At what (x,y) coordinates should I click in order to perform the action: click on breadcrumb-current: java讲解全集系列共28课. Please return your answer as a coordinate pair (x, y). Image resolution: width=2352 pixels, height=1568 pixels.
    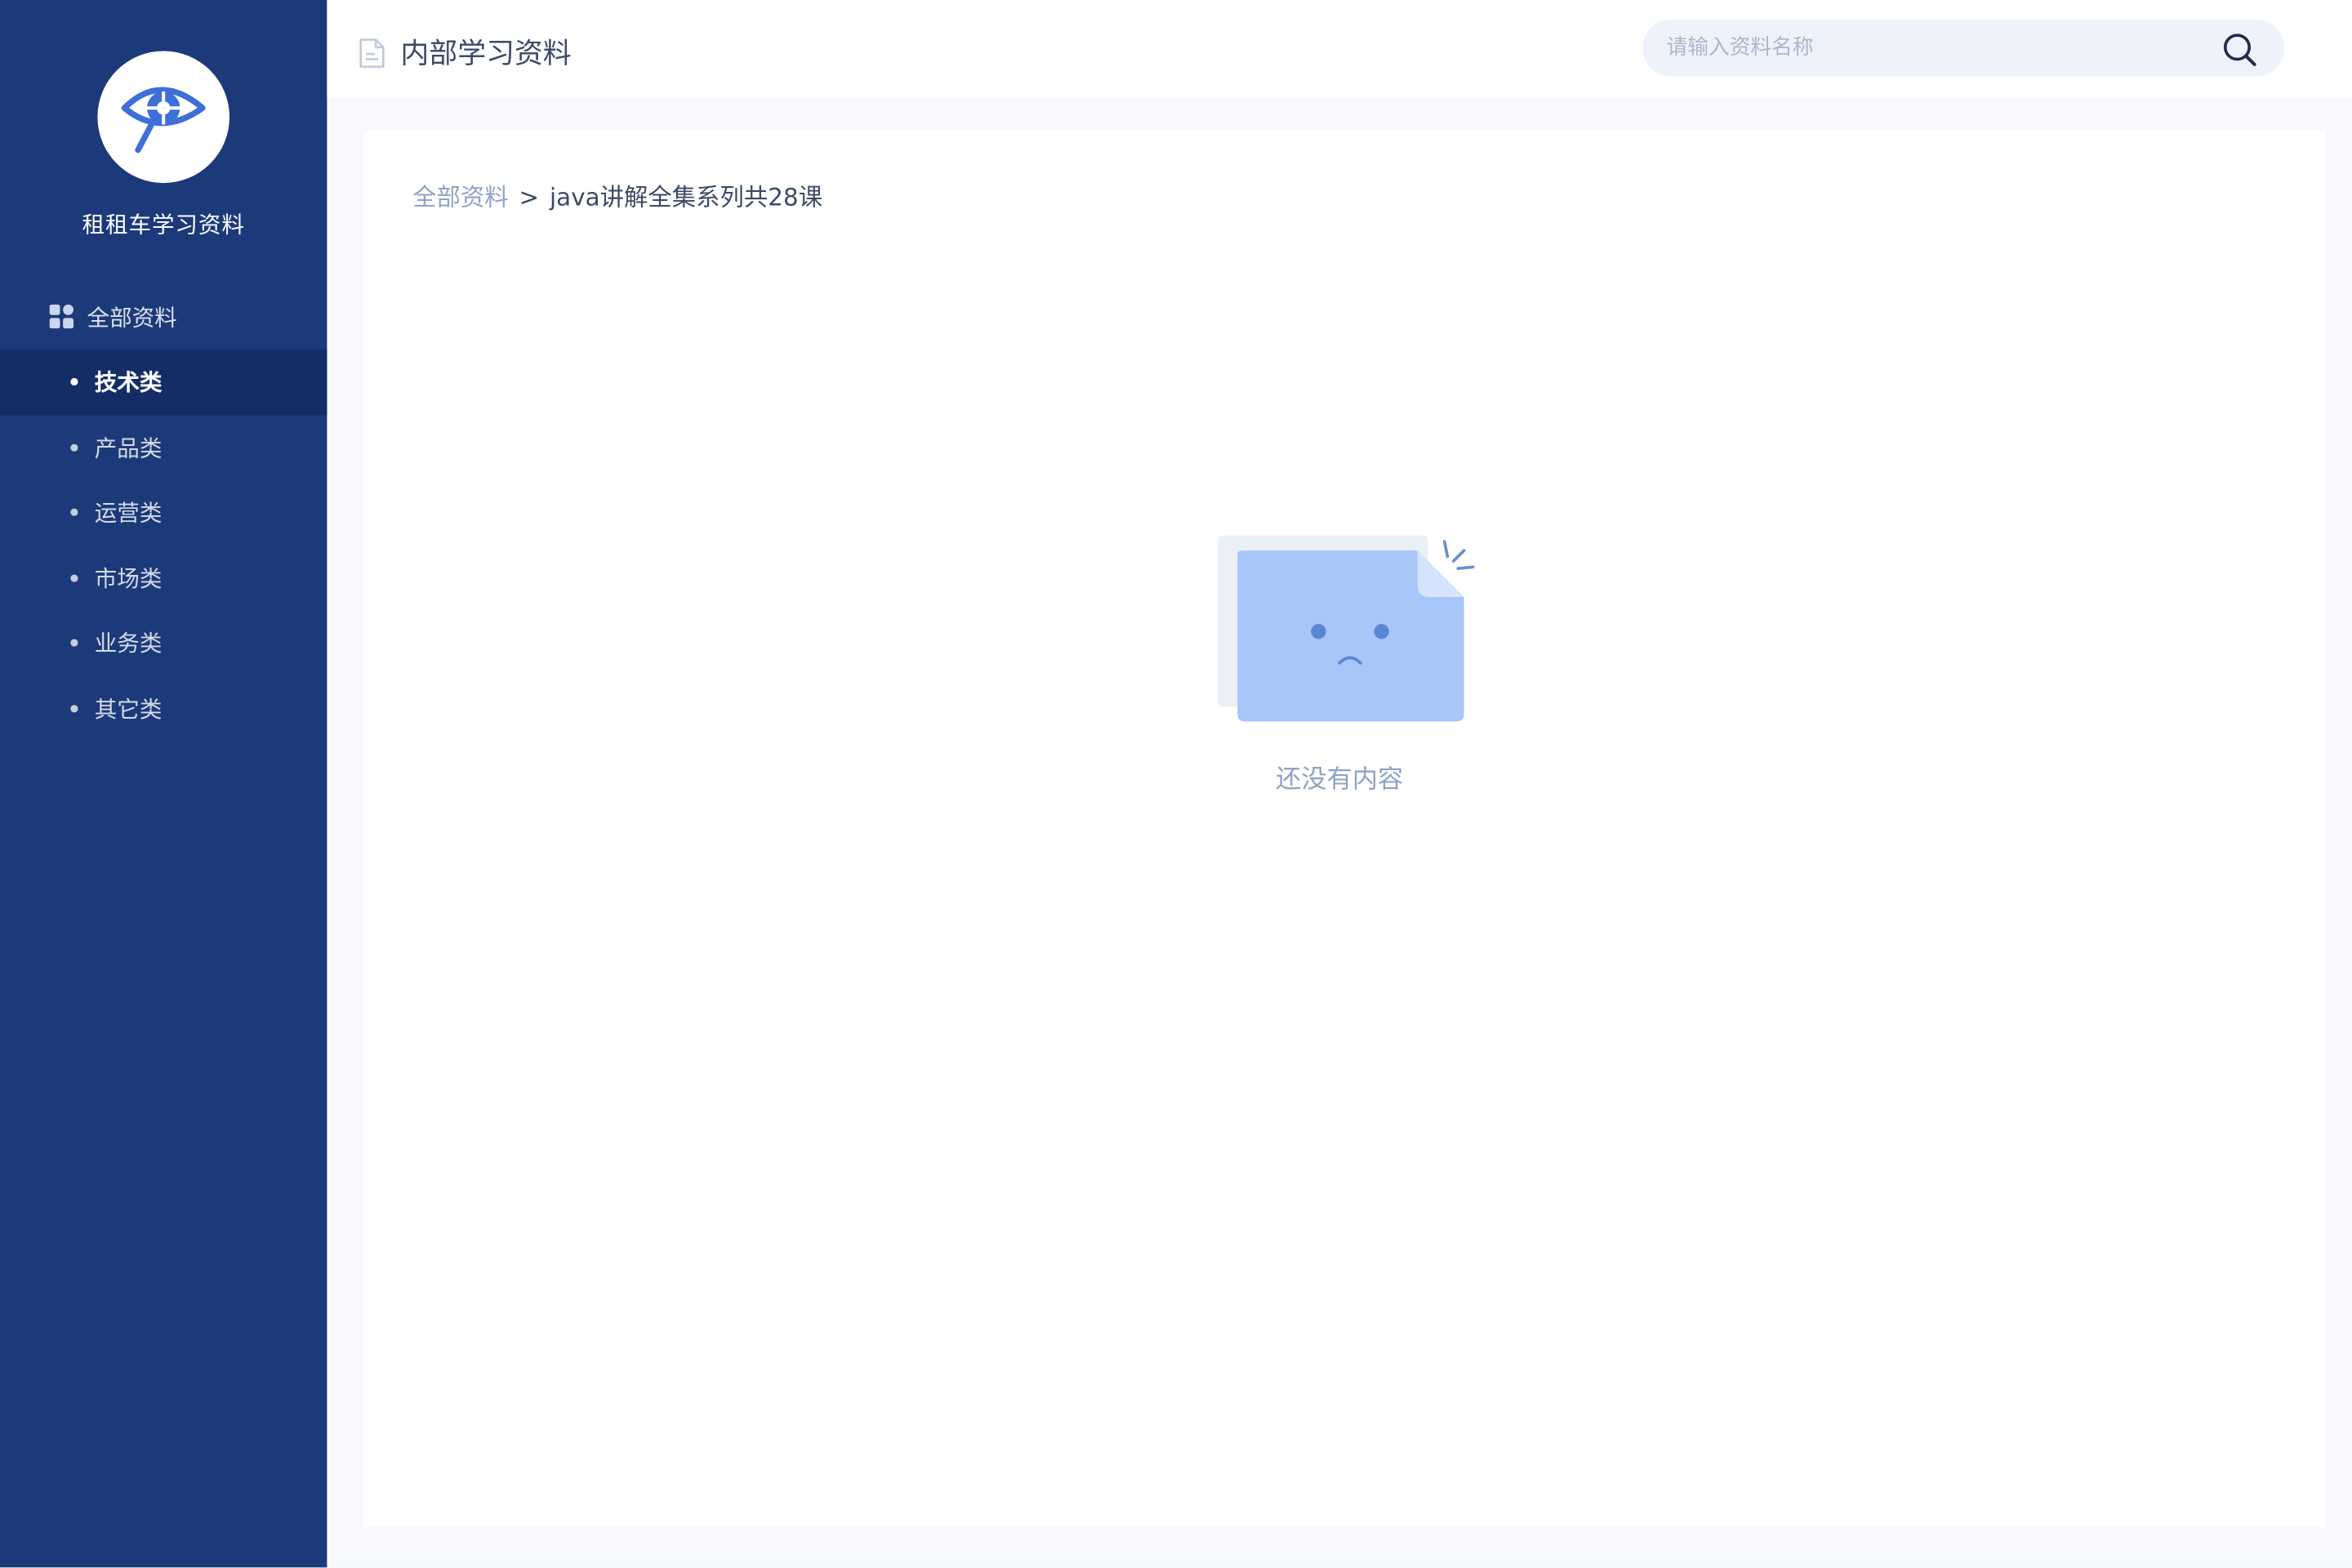
    Looking at the image, I should click on (686, 197).